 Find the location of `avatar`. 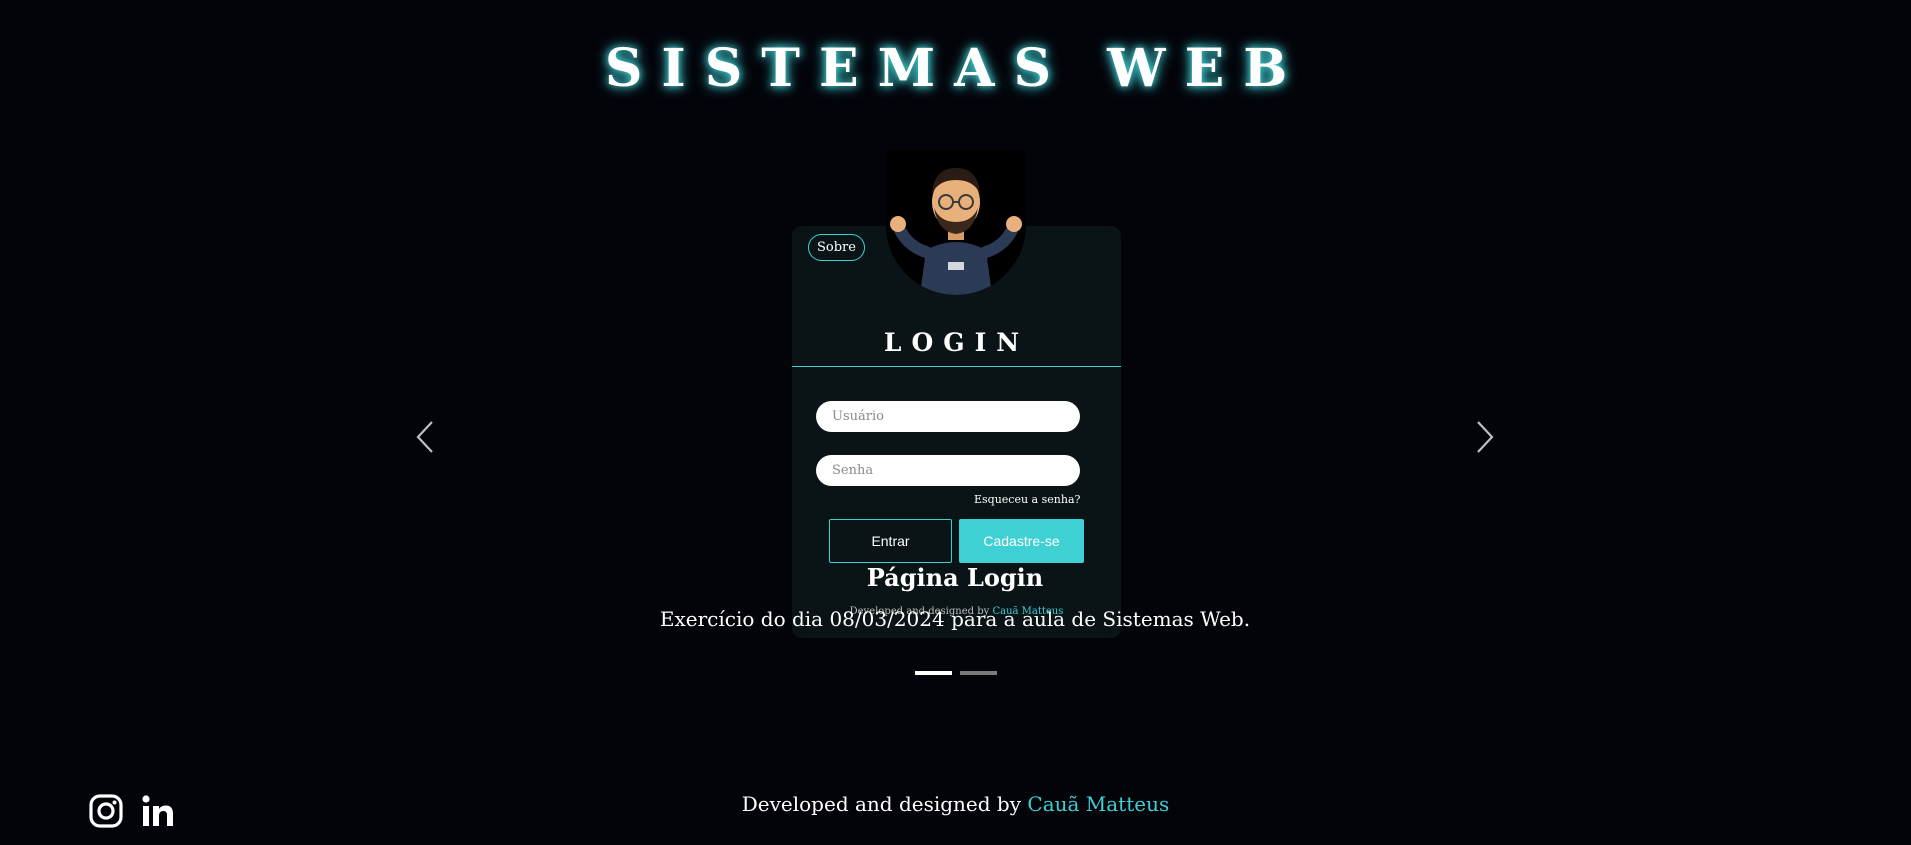

avatar is located at coordinates (956, 222).